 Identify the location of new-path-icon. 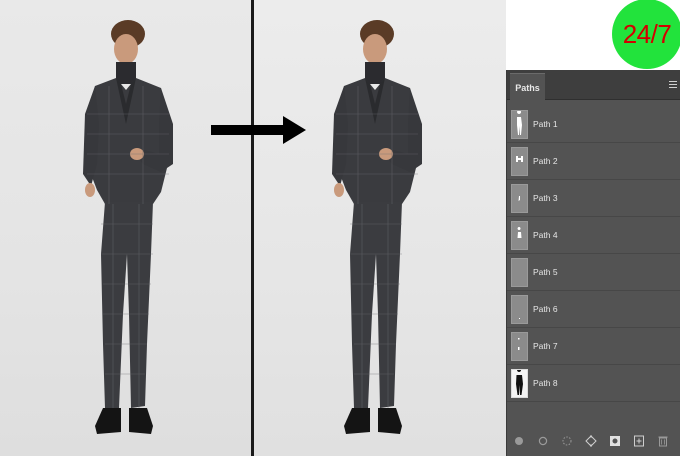
(639, 440).